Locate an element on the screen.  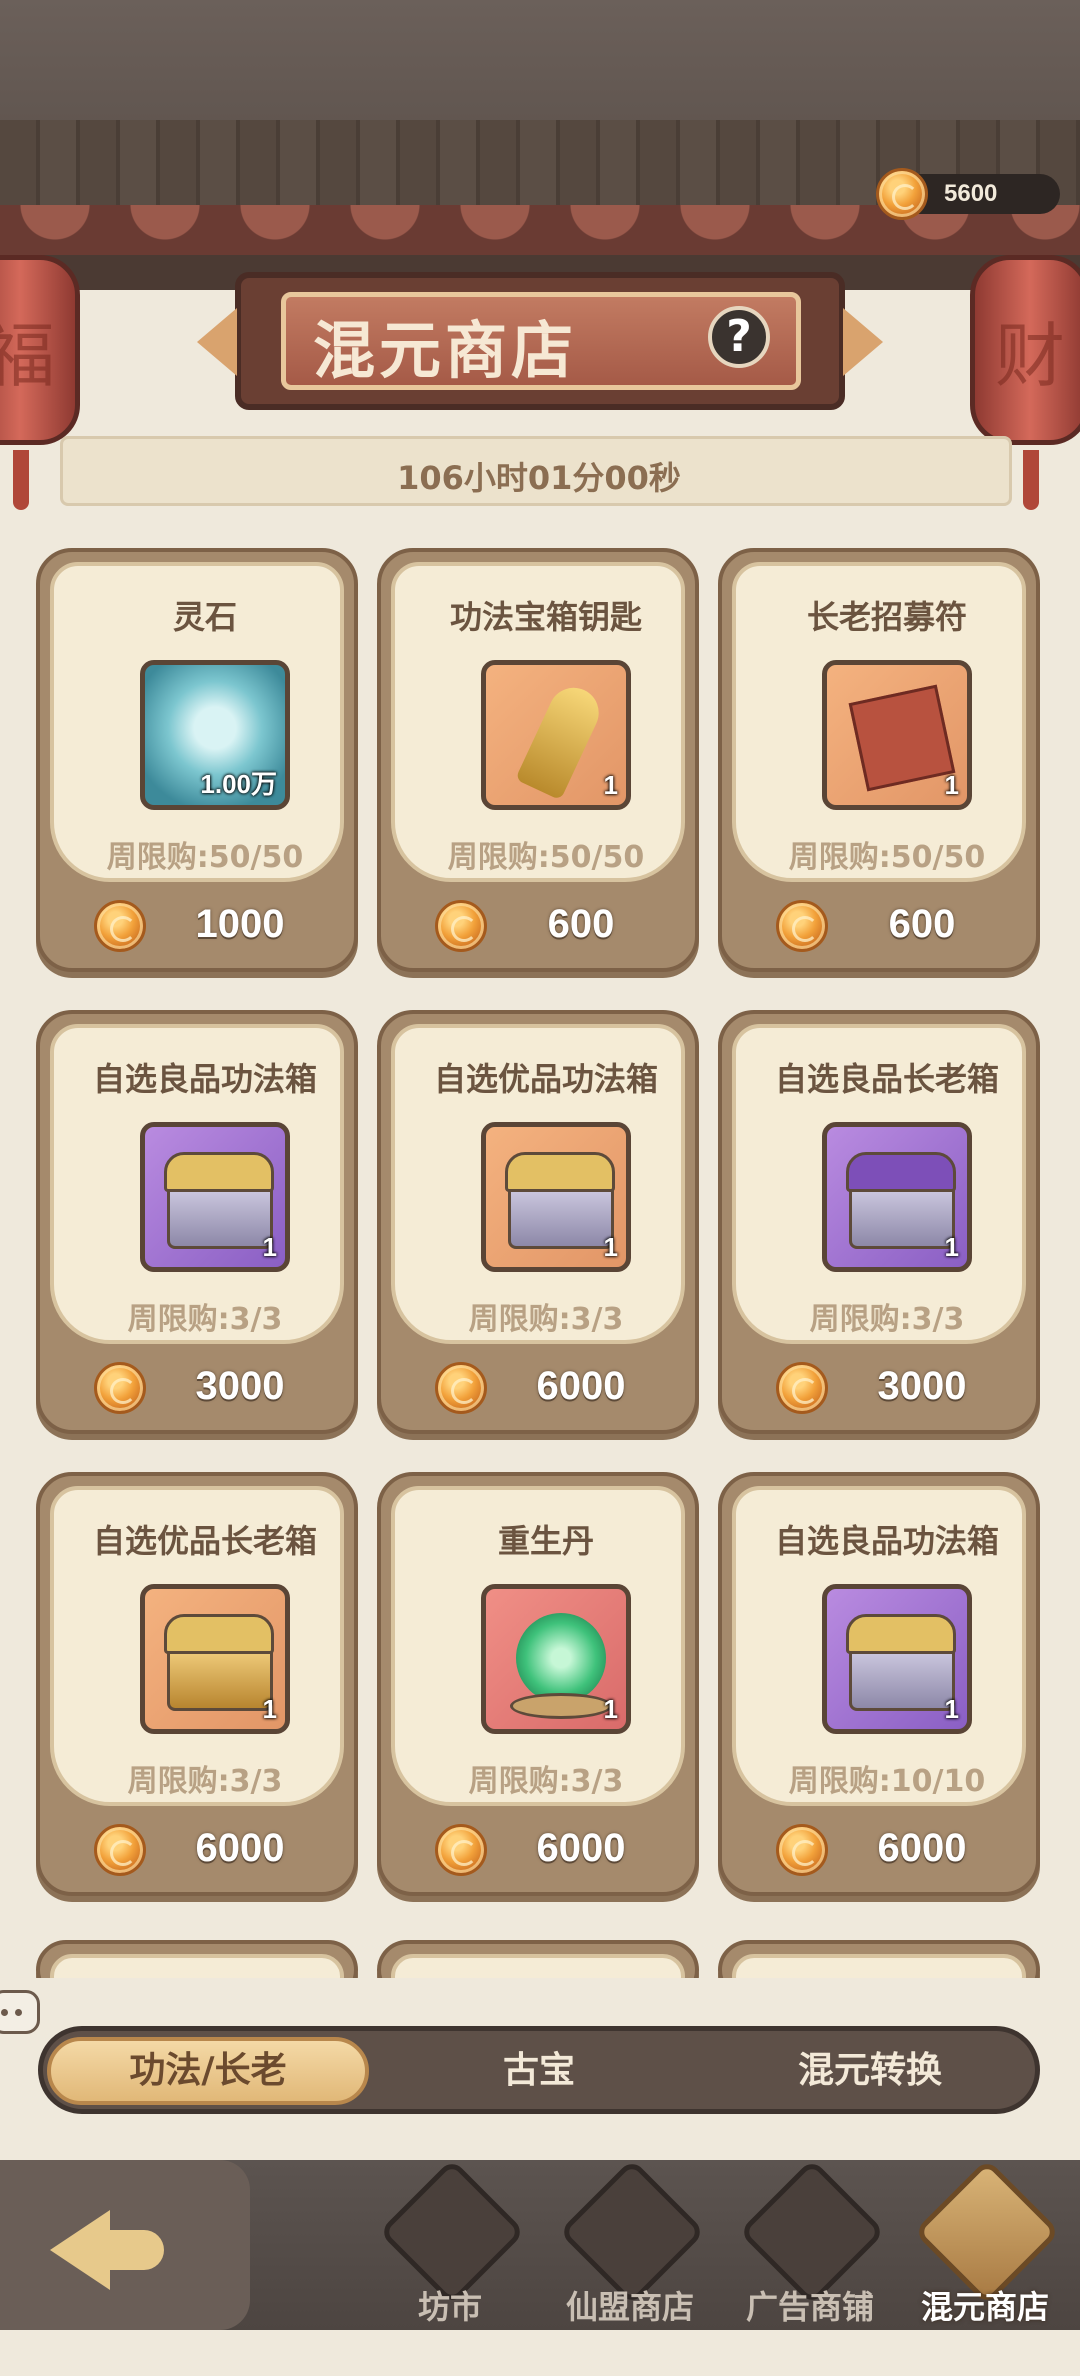
nav-guild-shop: 仙盟商店 is located at coordinates (620, 2264).